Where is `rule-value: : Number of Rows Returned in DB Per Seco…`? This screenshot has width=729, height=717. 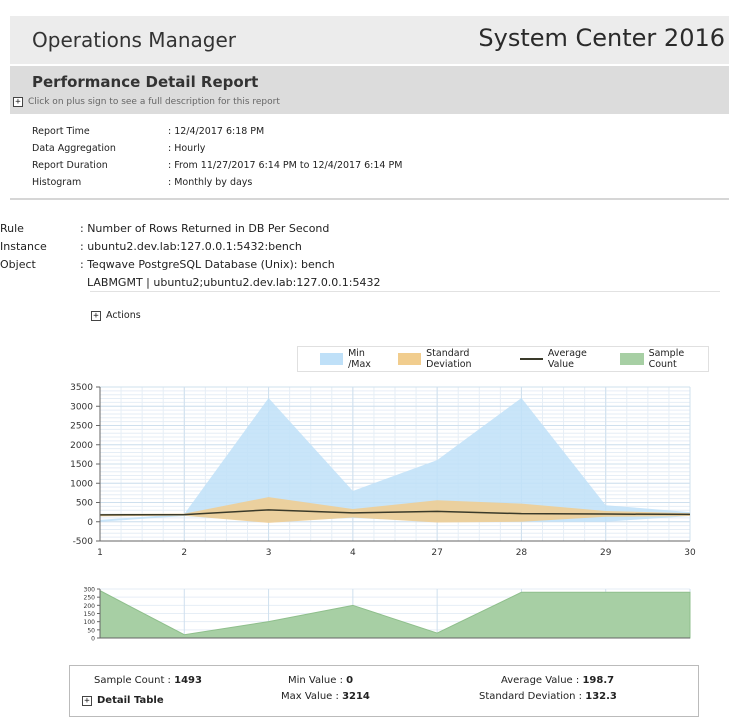 rule-value: : Number of Rows Returned in DB Per Seco… is located at coordinates (205, 228).